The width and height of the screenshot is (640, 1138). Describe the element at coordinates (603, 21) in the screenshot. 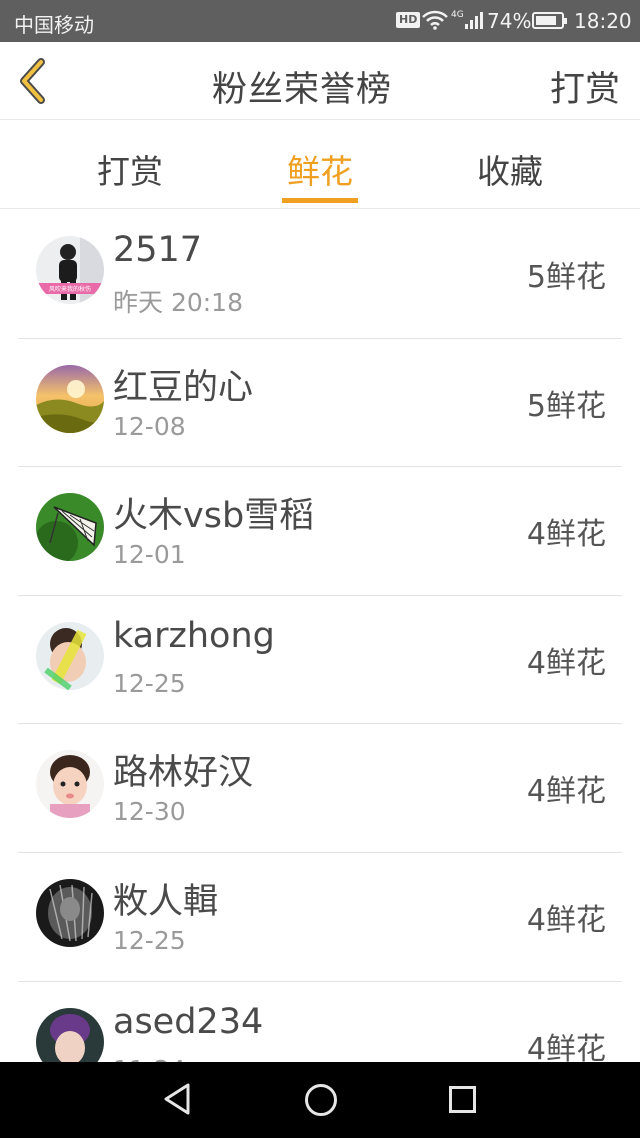

I see `clock: 18:20` at that location.